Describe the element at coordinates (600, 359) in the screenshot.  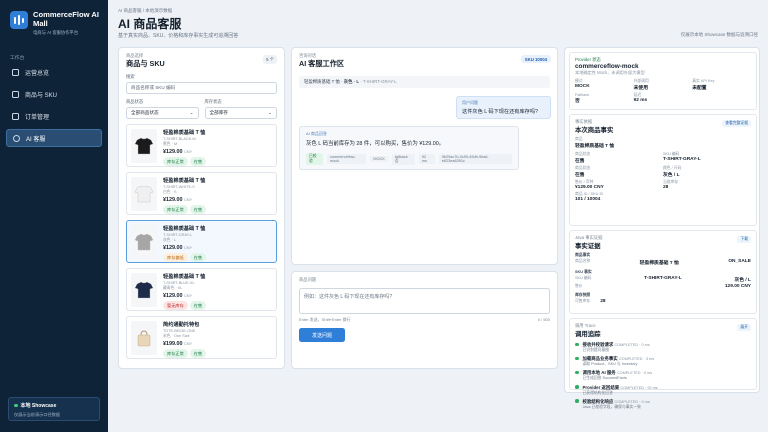
I see `step-title: 加载商品业务事实` at that location.